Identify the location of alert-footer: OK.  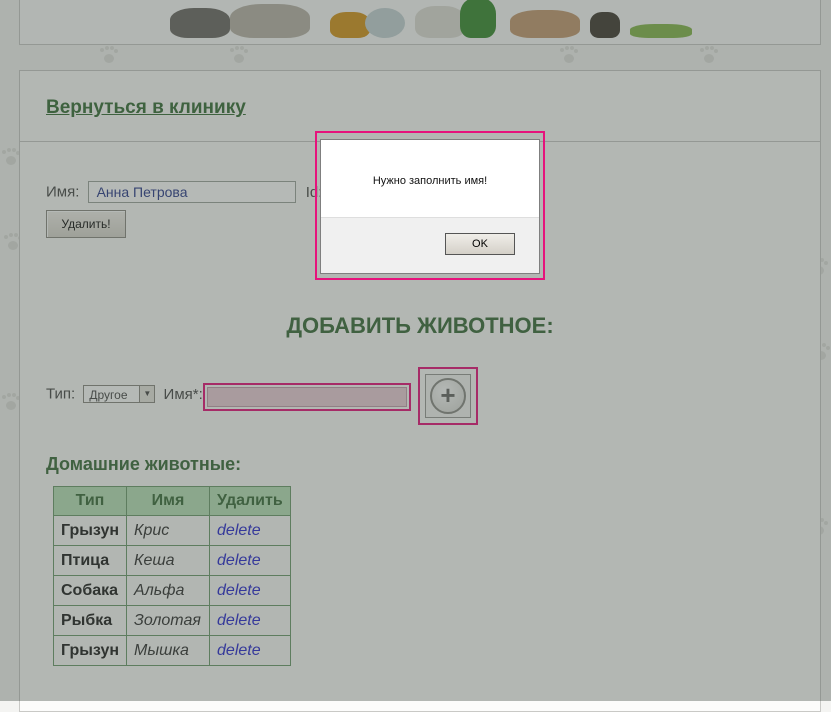
(430, 245).